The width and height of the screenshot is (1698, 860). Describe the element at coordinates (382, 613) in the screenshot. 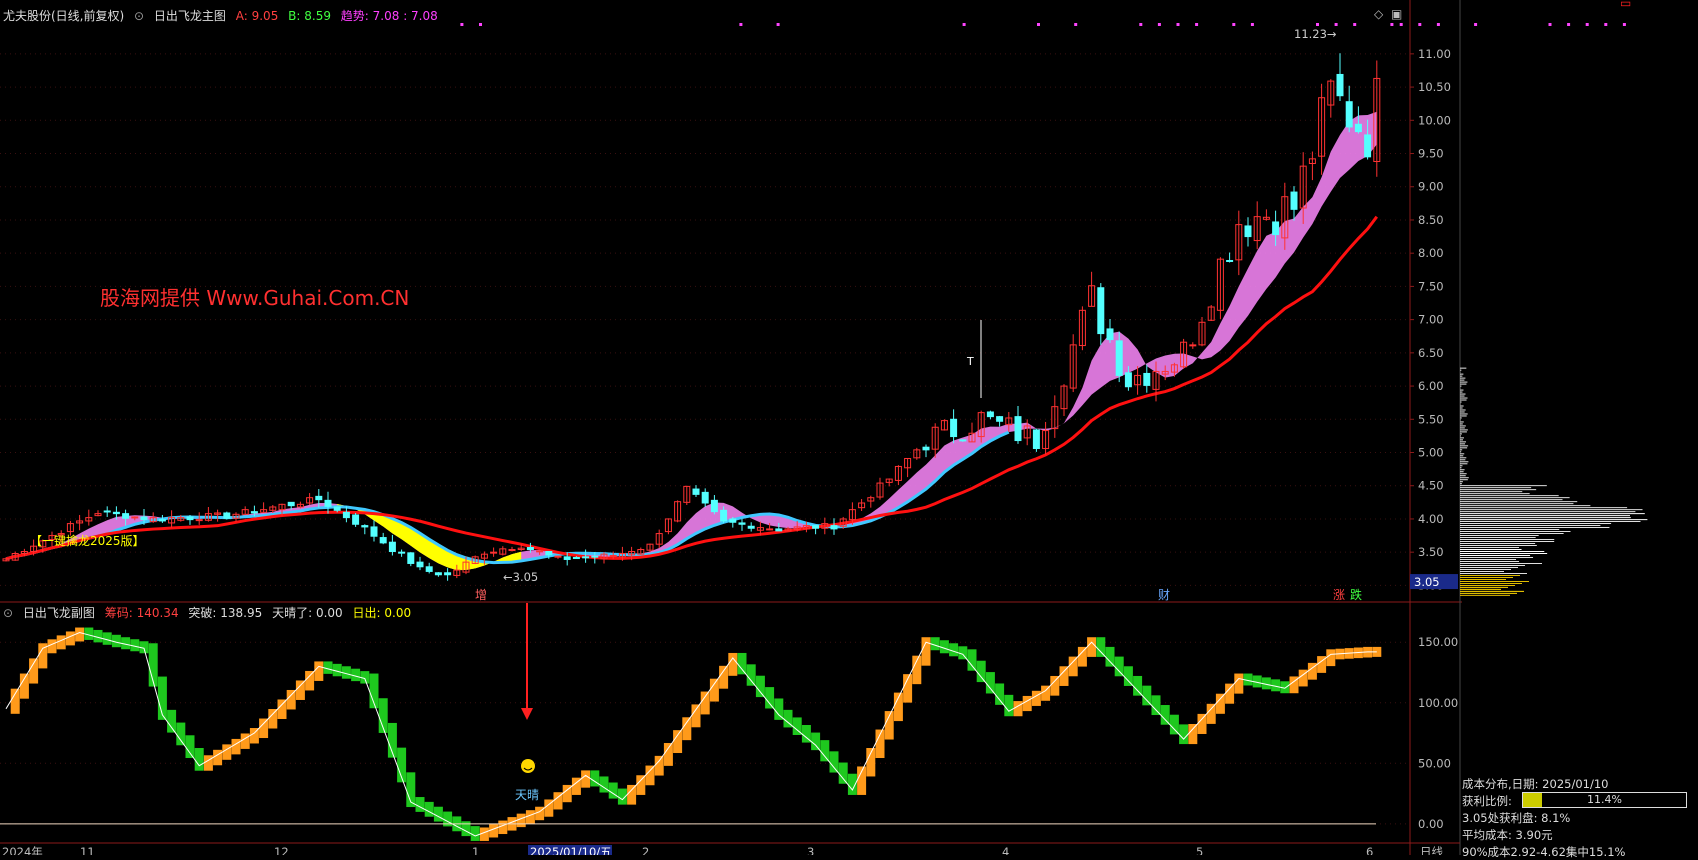

I see `sunrise-value: 日出: 0.00` at that location.